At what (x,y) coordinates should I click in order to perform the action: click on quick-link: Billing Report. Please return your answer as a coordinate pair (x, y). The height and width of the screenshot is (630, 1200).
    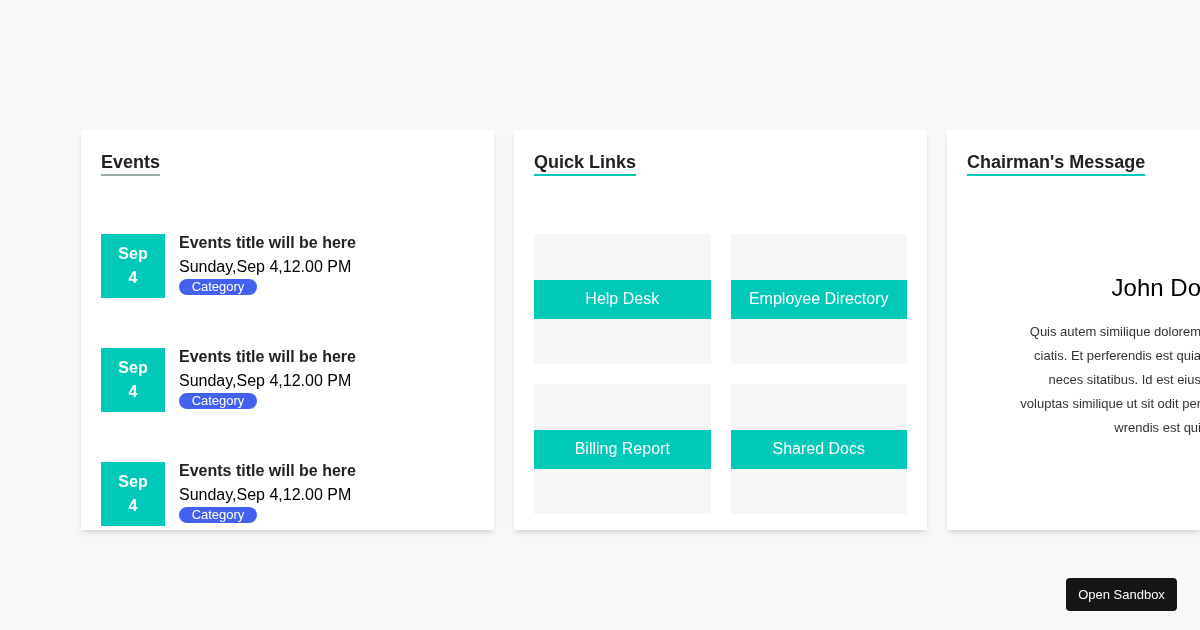
    Looking at the image, I should click on (622, 449).